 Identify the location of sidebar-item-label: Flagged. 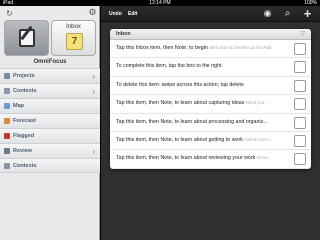
(24, 136).